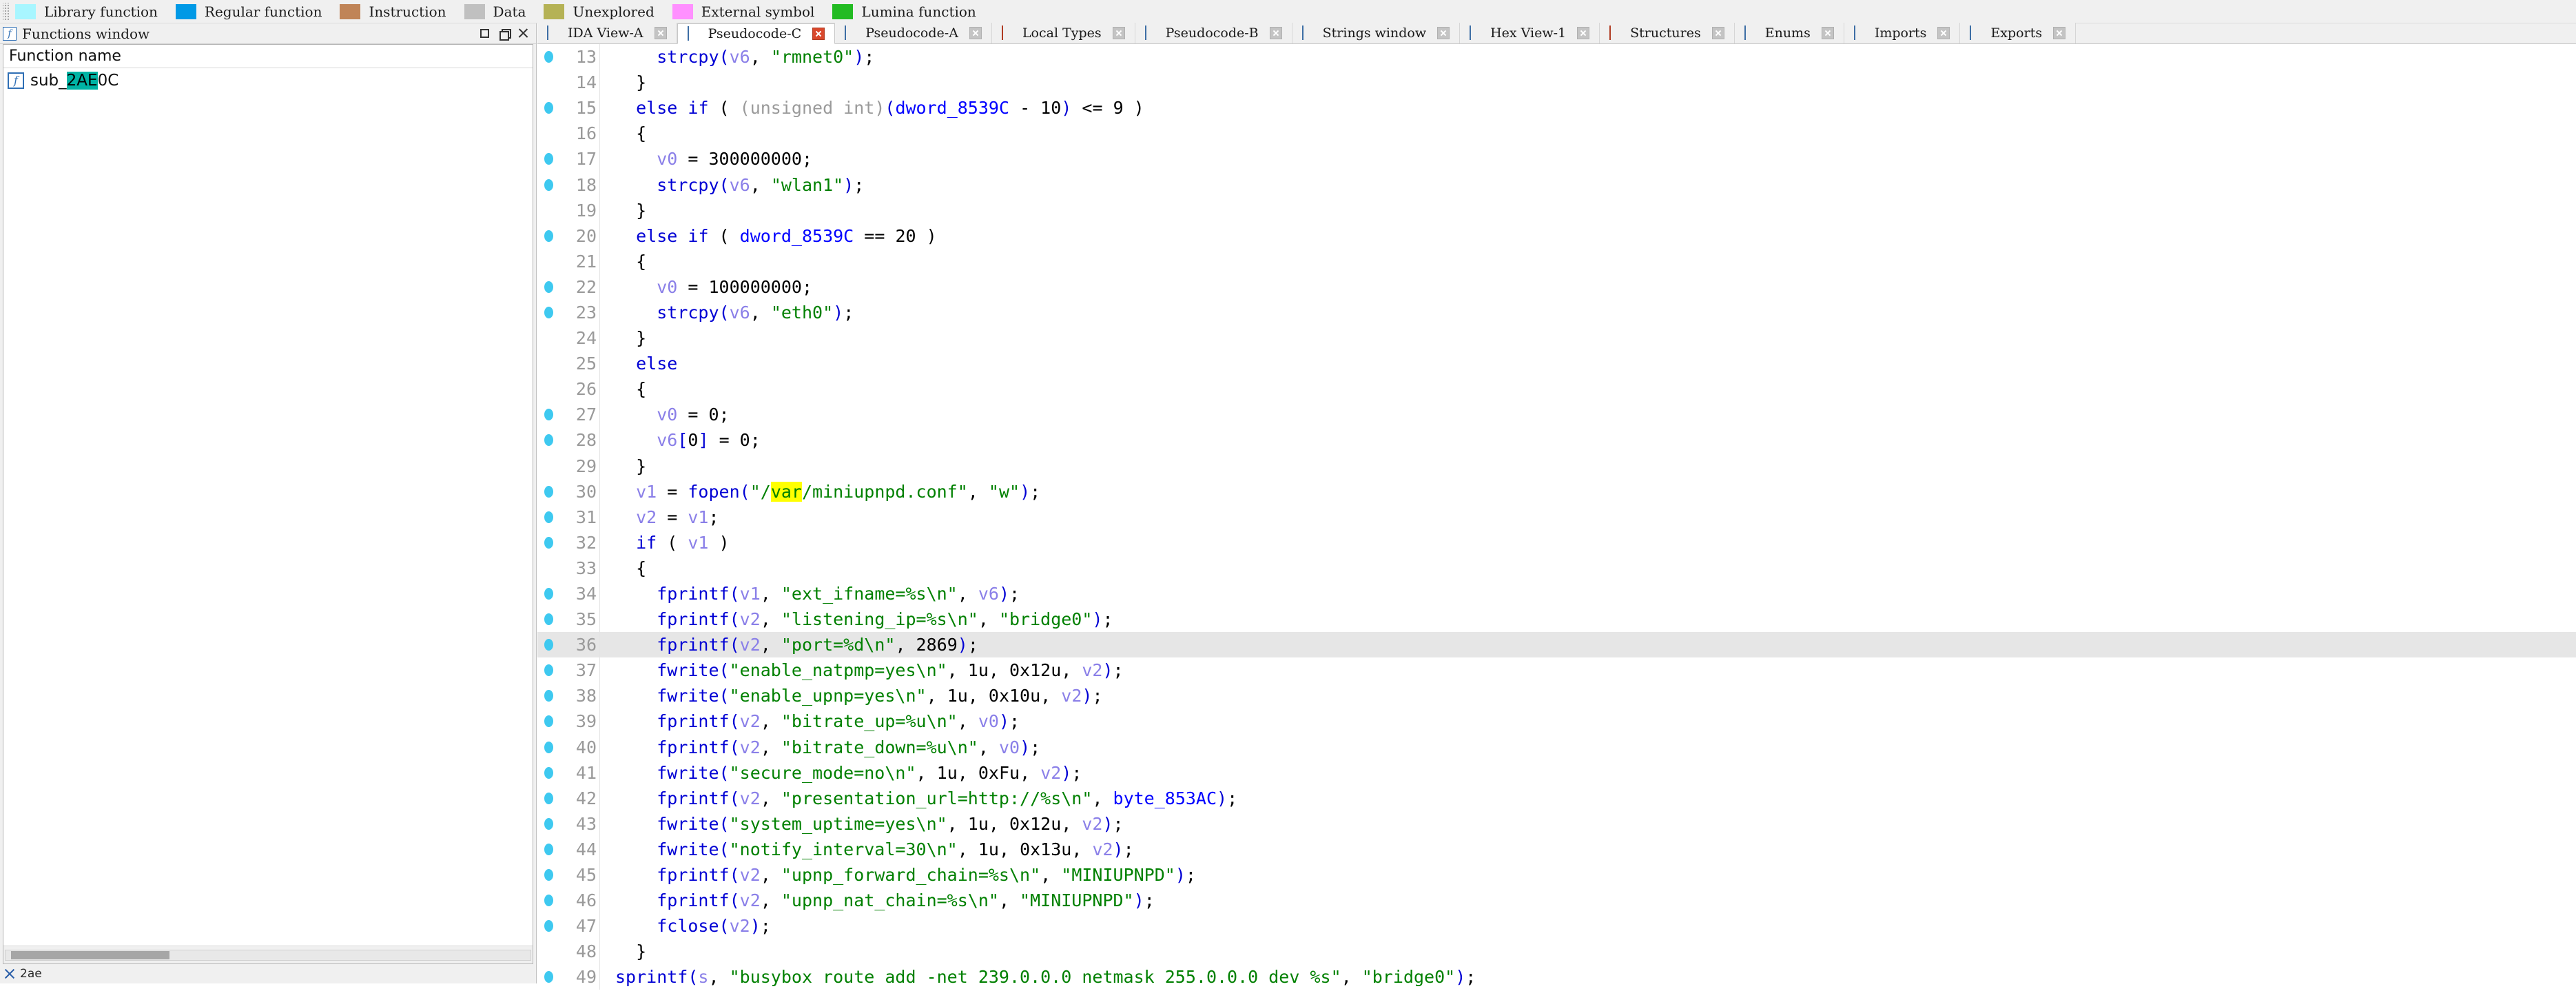 This screenshot has height=1000, width=2576. I want to click on code-line-24: 24 }, so click(1556, 338).